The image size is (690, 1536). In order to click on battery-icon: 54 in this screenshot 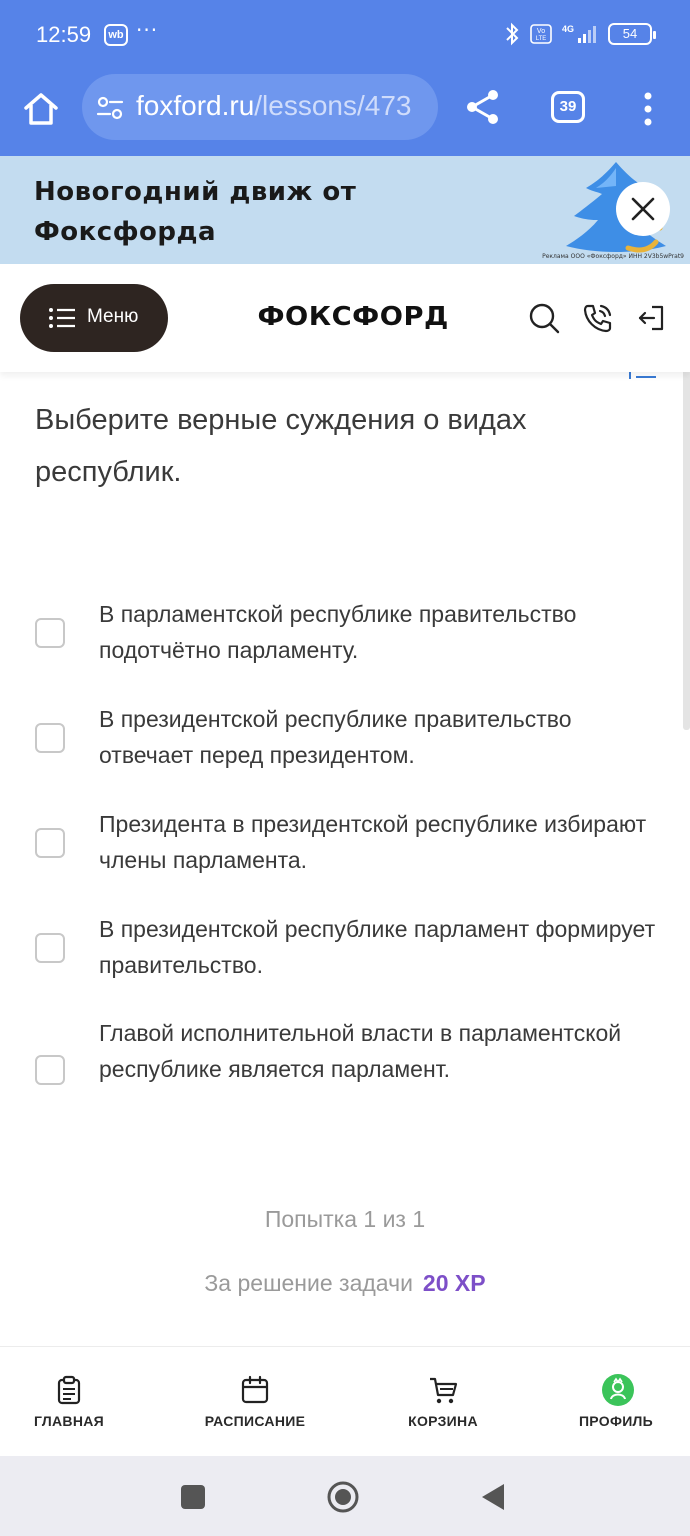, I will do `click(632, 34)`.